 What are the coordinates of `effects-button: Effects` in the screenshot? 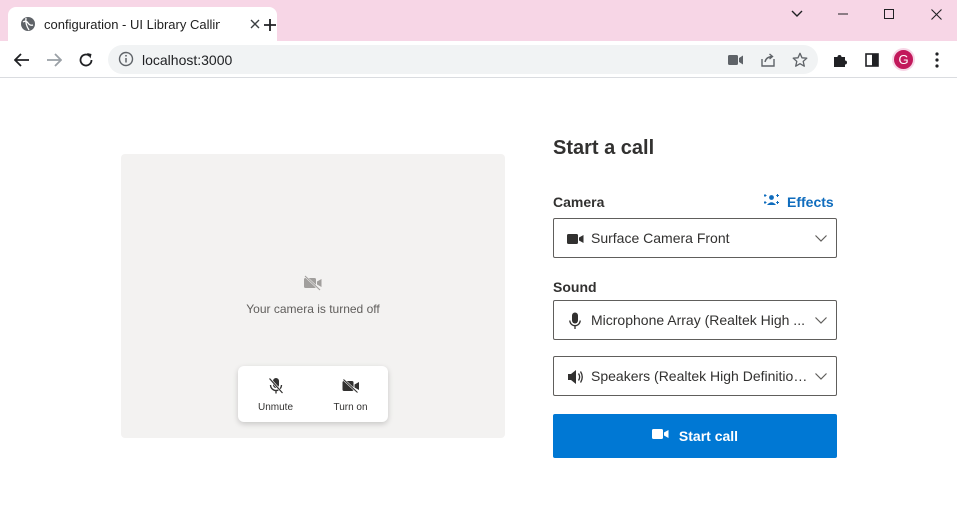 It's located at (799, 202).